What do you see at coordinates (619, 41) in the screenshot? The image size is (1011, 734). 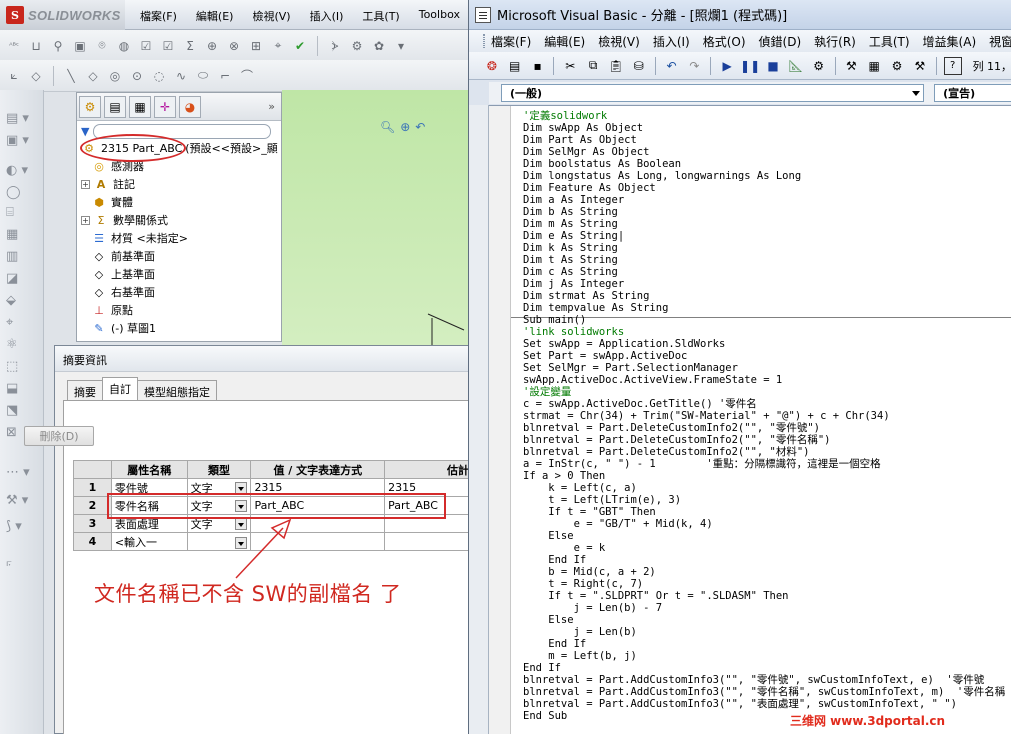 I see `vba-menu-view: 檢視(V)` at bounding box center [619, 41].